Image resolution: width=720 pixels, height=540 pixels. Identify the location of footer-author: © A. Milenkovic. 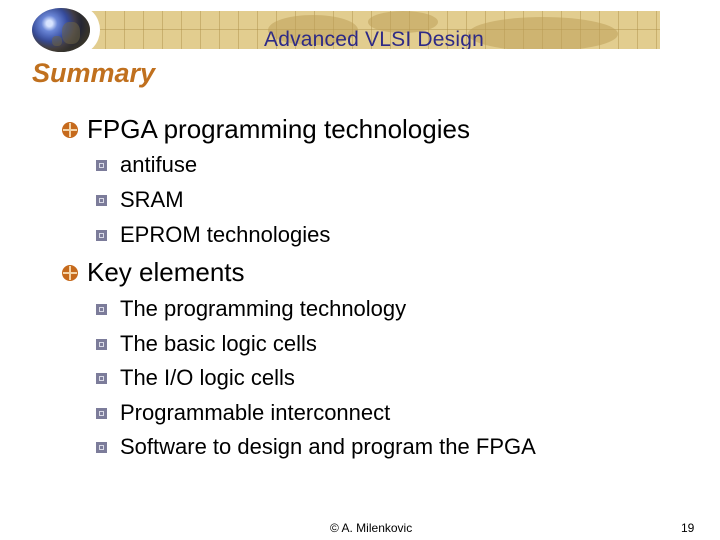
(371, 528).